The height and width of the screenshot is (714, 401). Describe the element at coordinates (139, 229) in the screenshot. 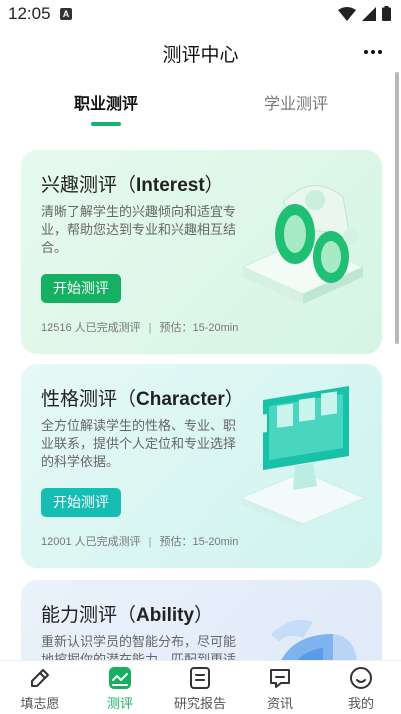

I see `card-description: 清晰了解学生的兴趣倾向和适宜专业，帮助您达到专业和兴趣相互结合。` at that location.